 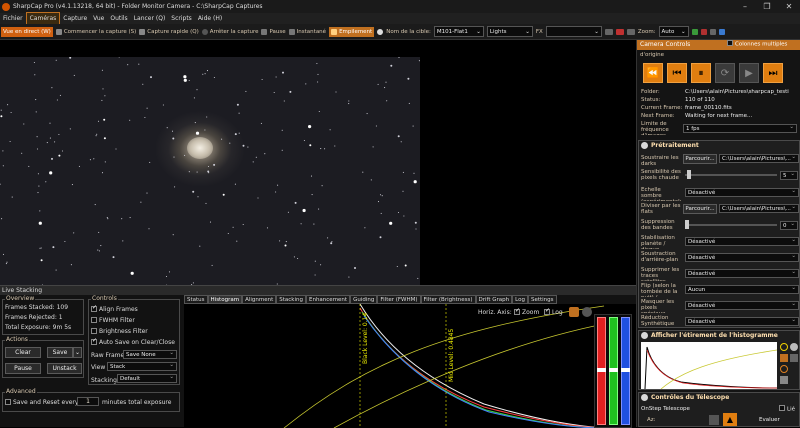 What do you see at coordinates (749, 73) in the screenshot?
I see `play-button: ▶` at bounding box center [749, 73].